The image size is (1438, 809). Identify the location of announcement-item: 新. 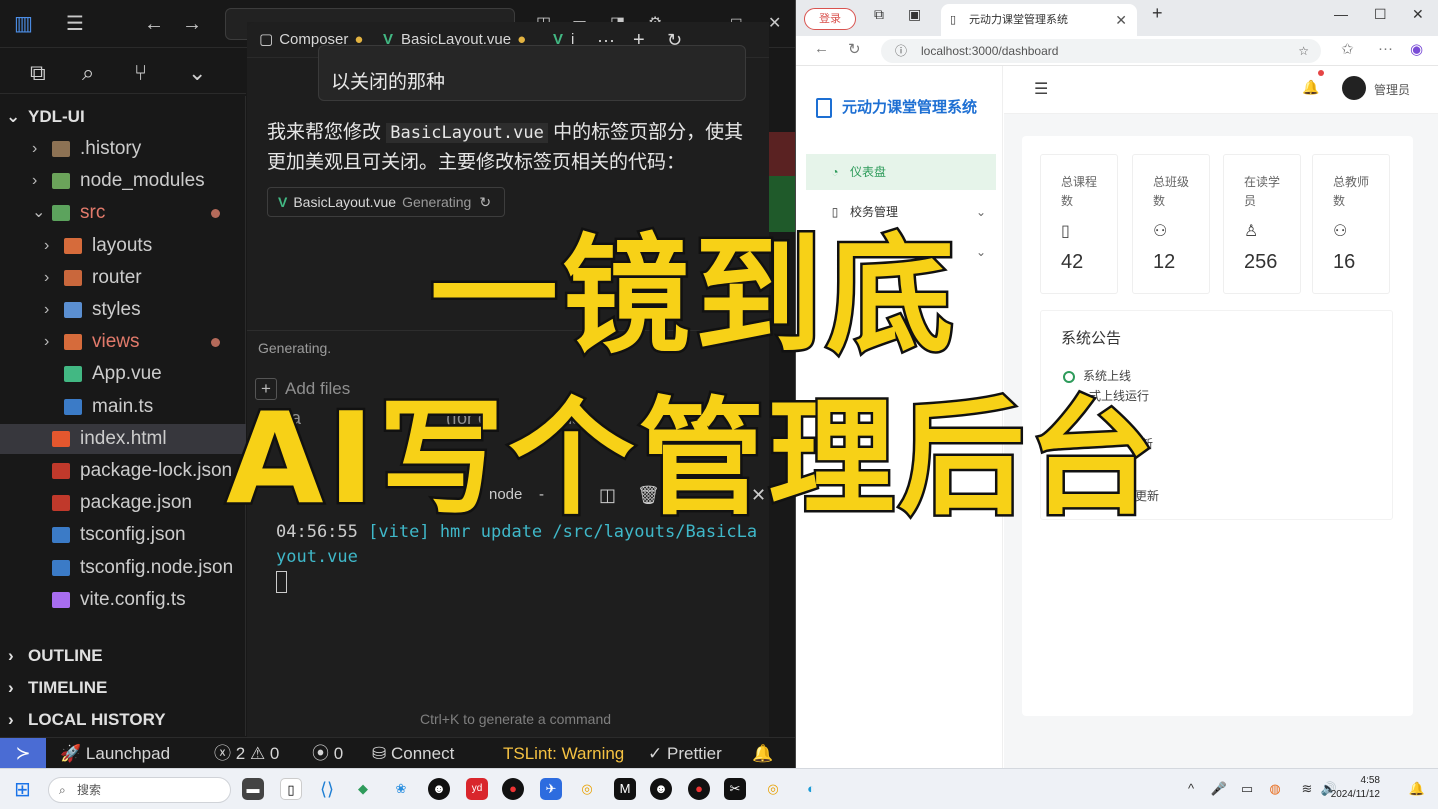
(1147, 443).